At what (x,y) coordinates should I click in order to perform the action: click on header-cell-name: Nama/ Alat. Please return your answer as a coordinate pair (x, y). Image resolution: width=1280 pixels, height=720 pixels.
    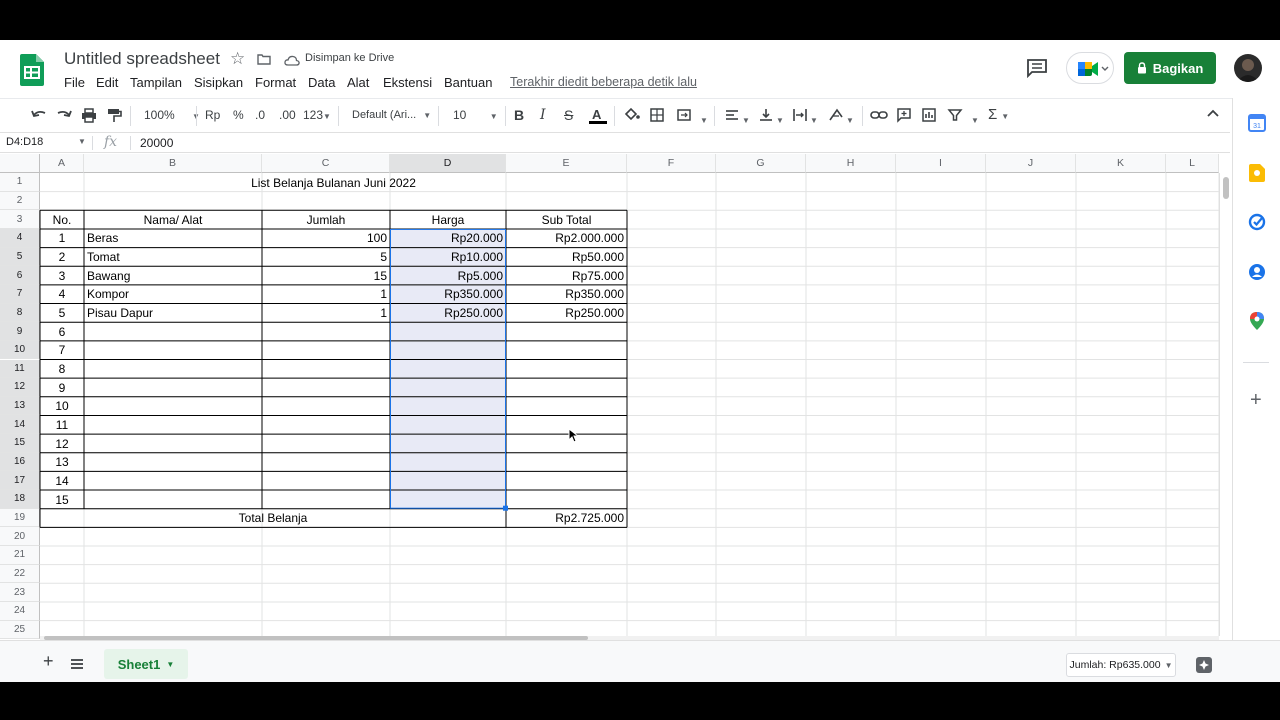
    Looking at the image, I should click on (173, 220).